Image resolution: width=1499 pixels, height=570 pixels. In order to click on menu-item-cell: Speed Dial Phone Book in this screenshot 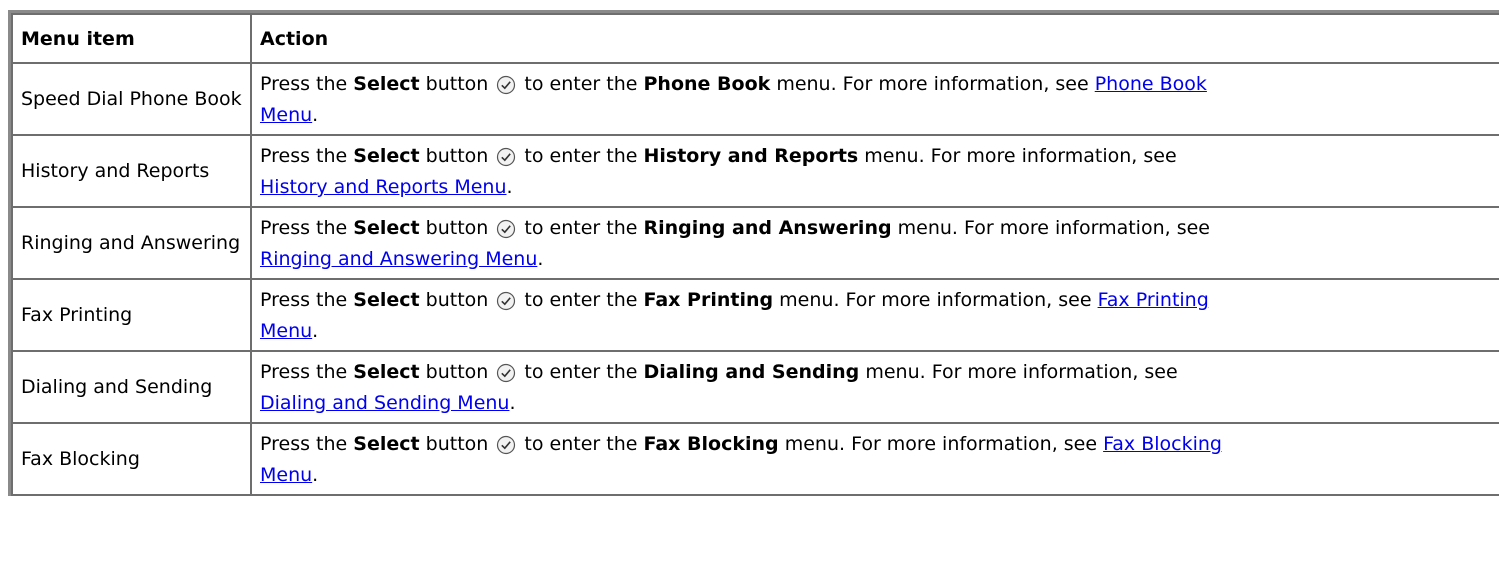, I will do `click(131, 99)`.